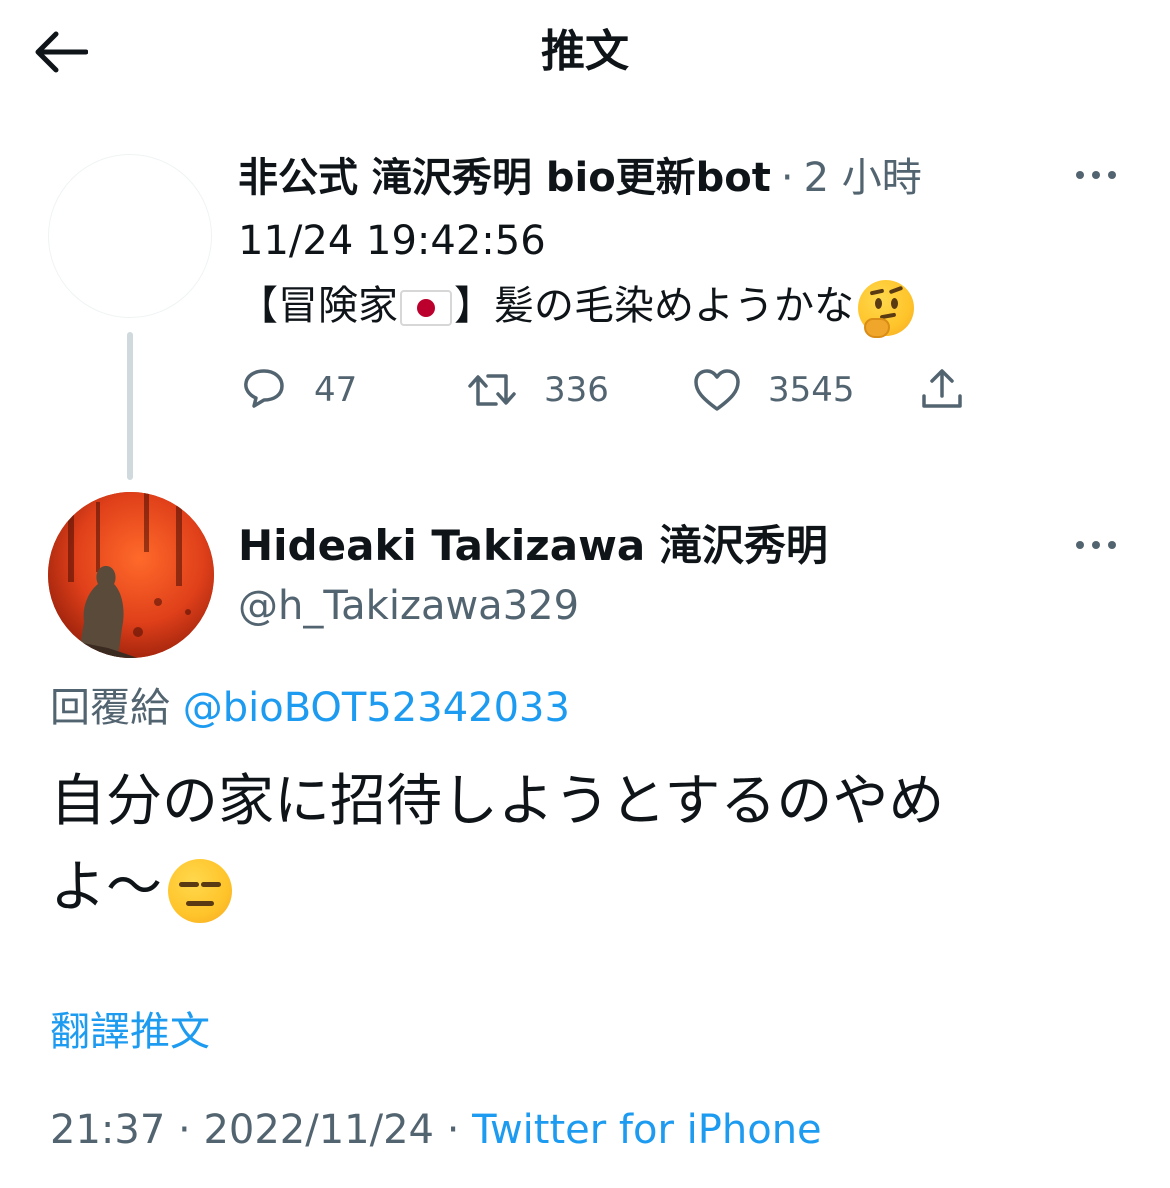  What do you see at coordinates (886, 309) in the screenshot?
I see `thinking-face-icon` at bounding box center [886, 309].